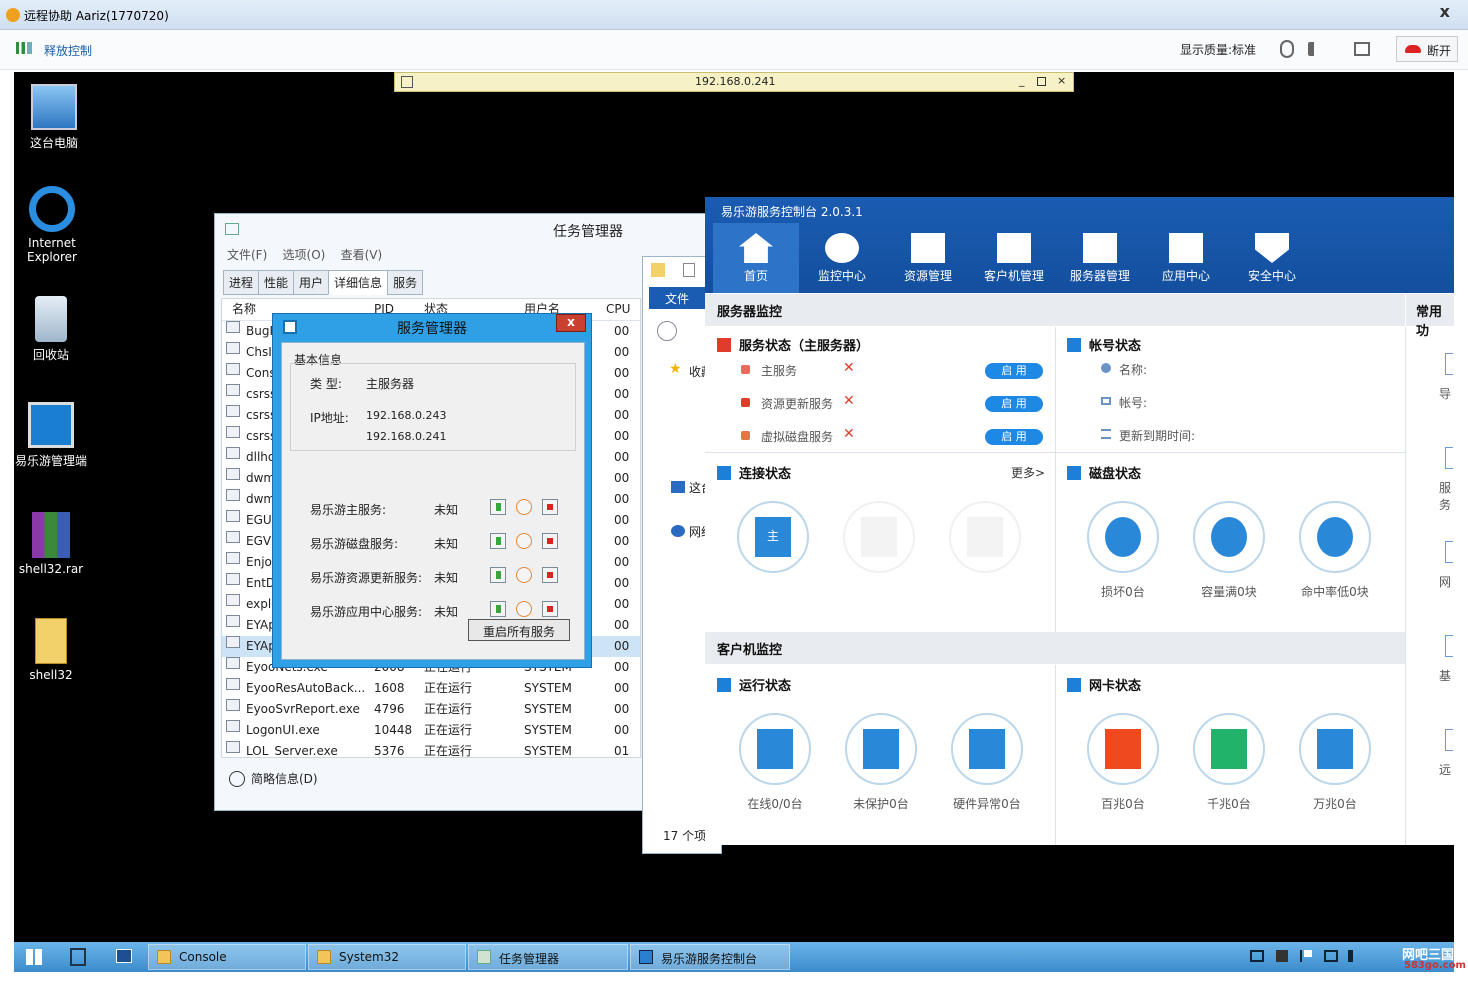 This screenshot has height=986, width=1468. Describe the element at coordinates (519, 630) in the screenshot. I see `restart-all-services-button: 重启所有服务` at that location.